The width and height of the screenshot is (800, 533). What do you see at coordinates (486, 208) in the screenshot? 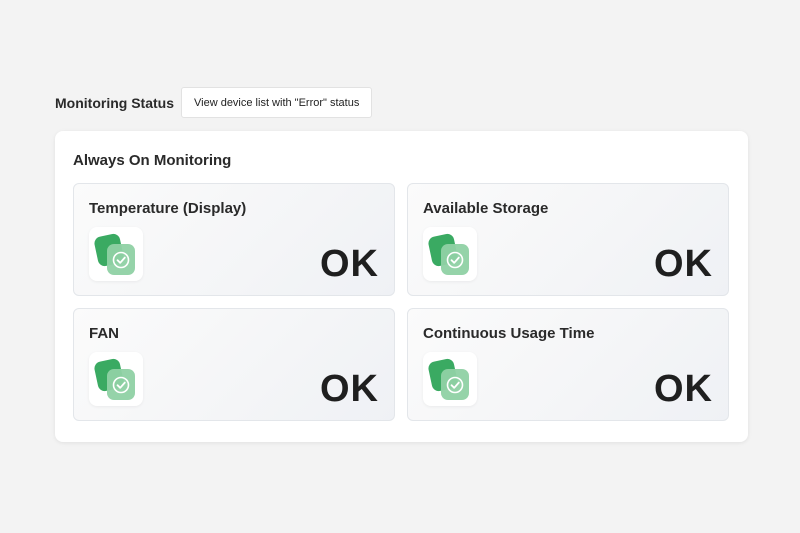
I see `card-title: Available Storage` at bounding box center [486, 208].